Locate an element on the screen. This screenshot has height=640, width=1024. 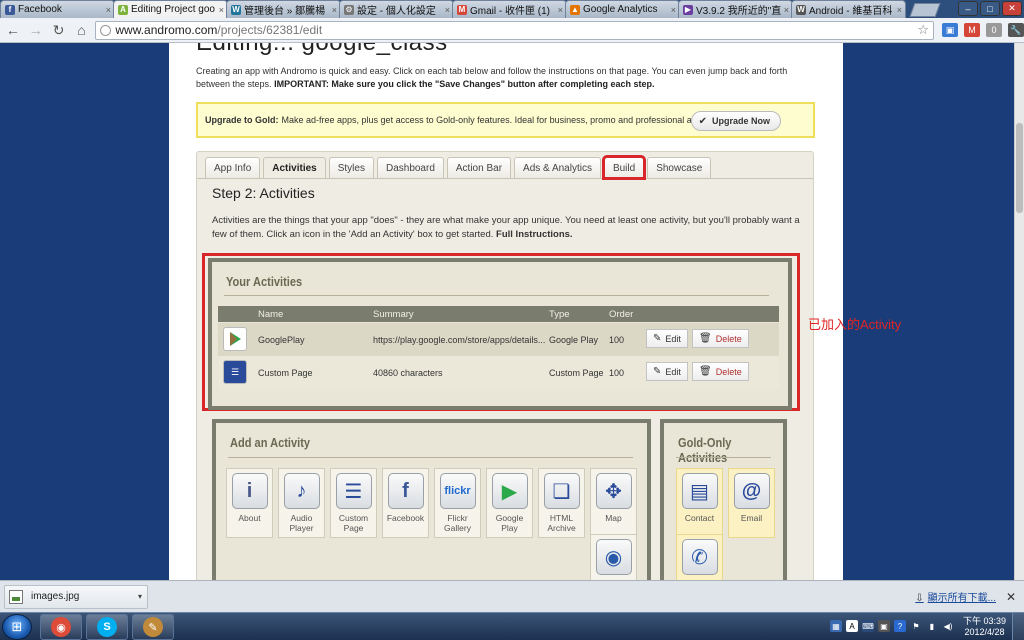
browser-tab: M Gmail - 收件匣 (1) × is located at coordinates (509, 9).